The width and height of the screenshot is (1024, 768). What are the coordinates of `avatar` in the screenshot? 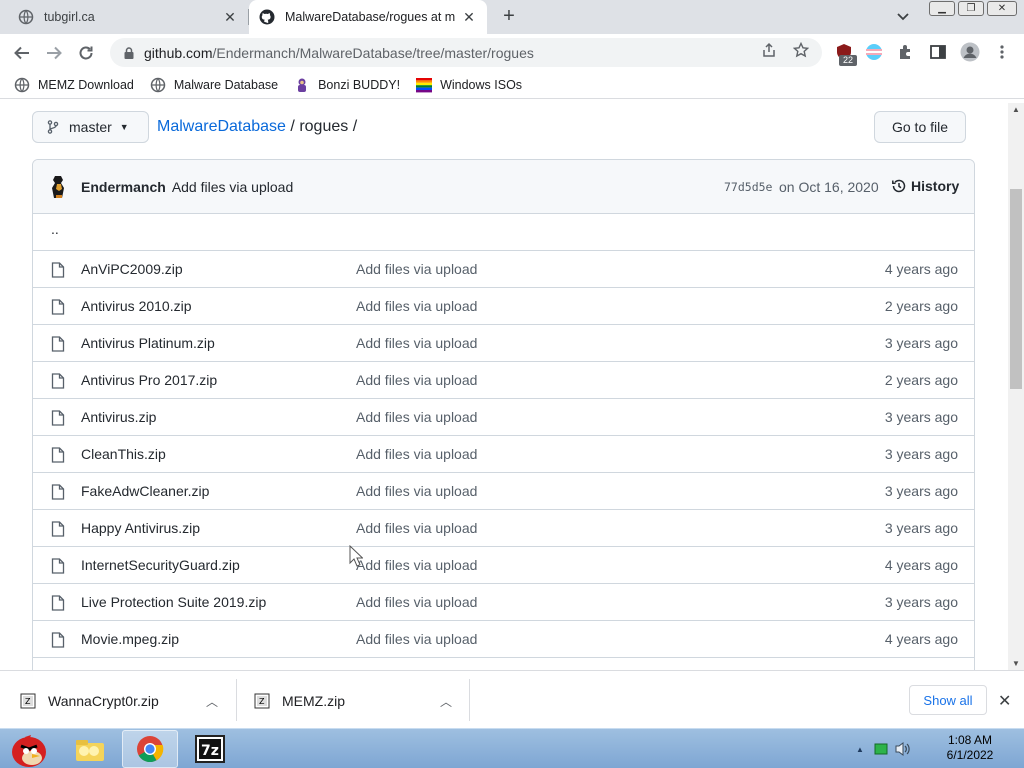 It's located at (59, 187).